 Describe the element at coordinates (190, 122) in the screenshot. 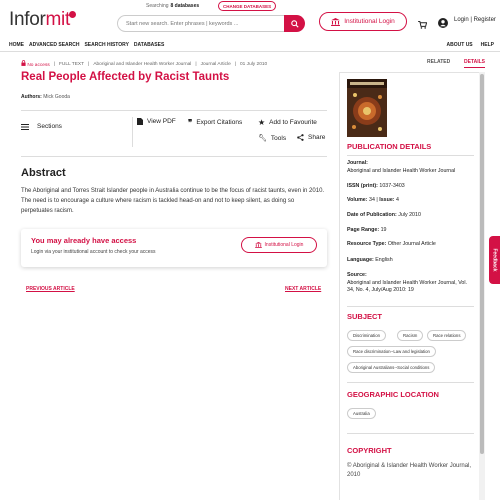

I see `quote-icon: ❞` at that location.